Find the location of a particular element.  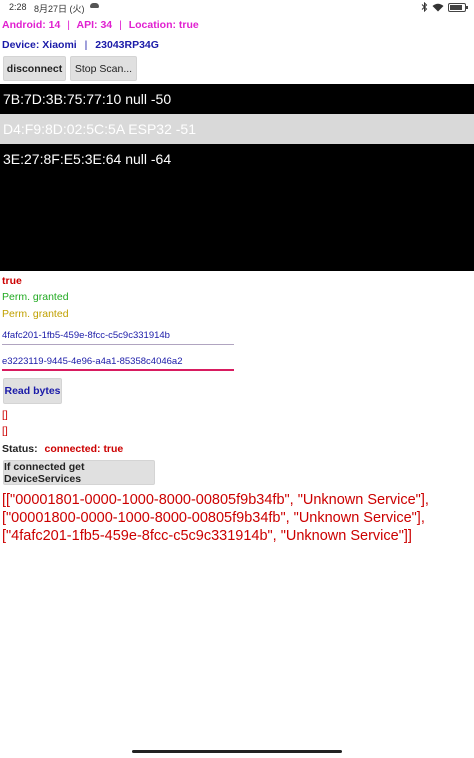

device-info-line: Device: Xiaomi | 23043RP34G is located at coordinates (80, 45).